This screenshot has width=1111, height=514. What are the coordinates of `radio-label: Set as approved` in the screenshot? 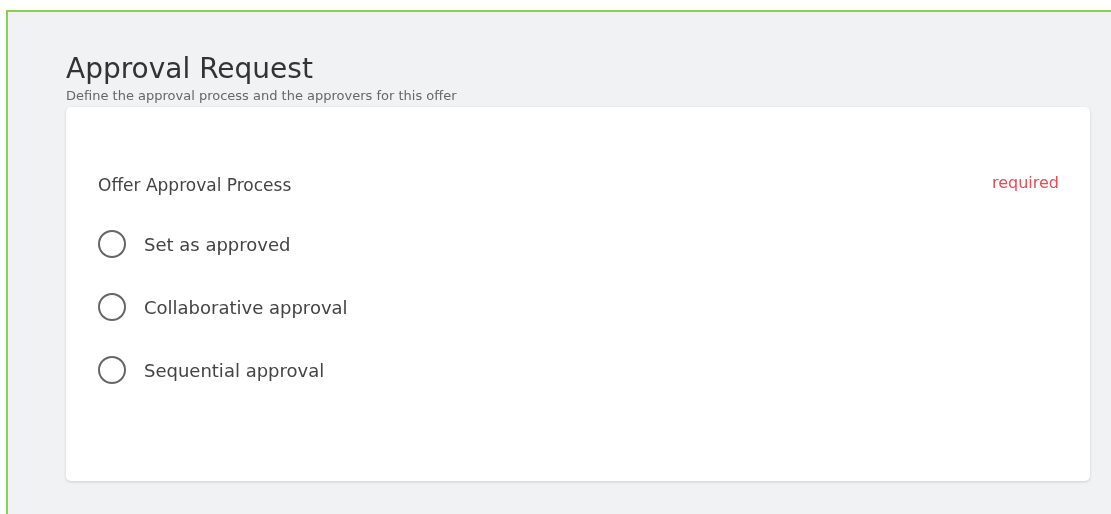 It's located at (217, 244).